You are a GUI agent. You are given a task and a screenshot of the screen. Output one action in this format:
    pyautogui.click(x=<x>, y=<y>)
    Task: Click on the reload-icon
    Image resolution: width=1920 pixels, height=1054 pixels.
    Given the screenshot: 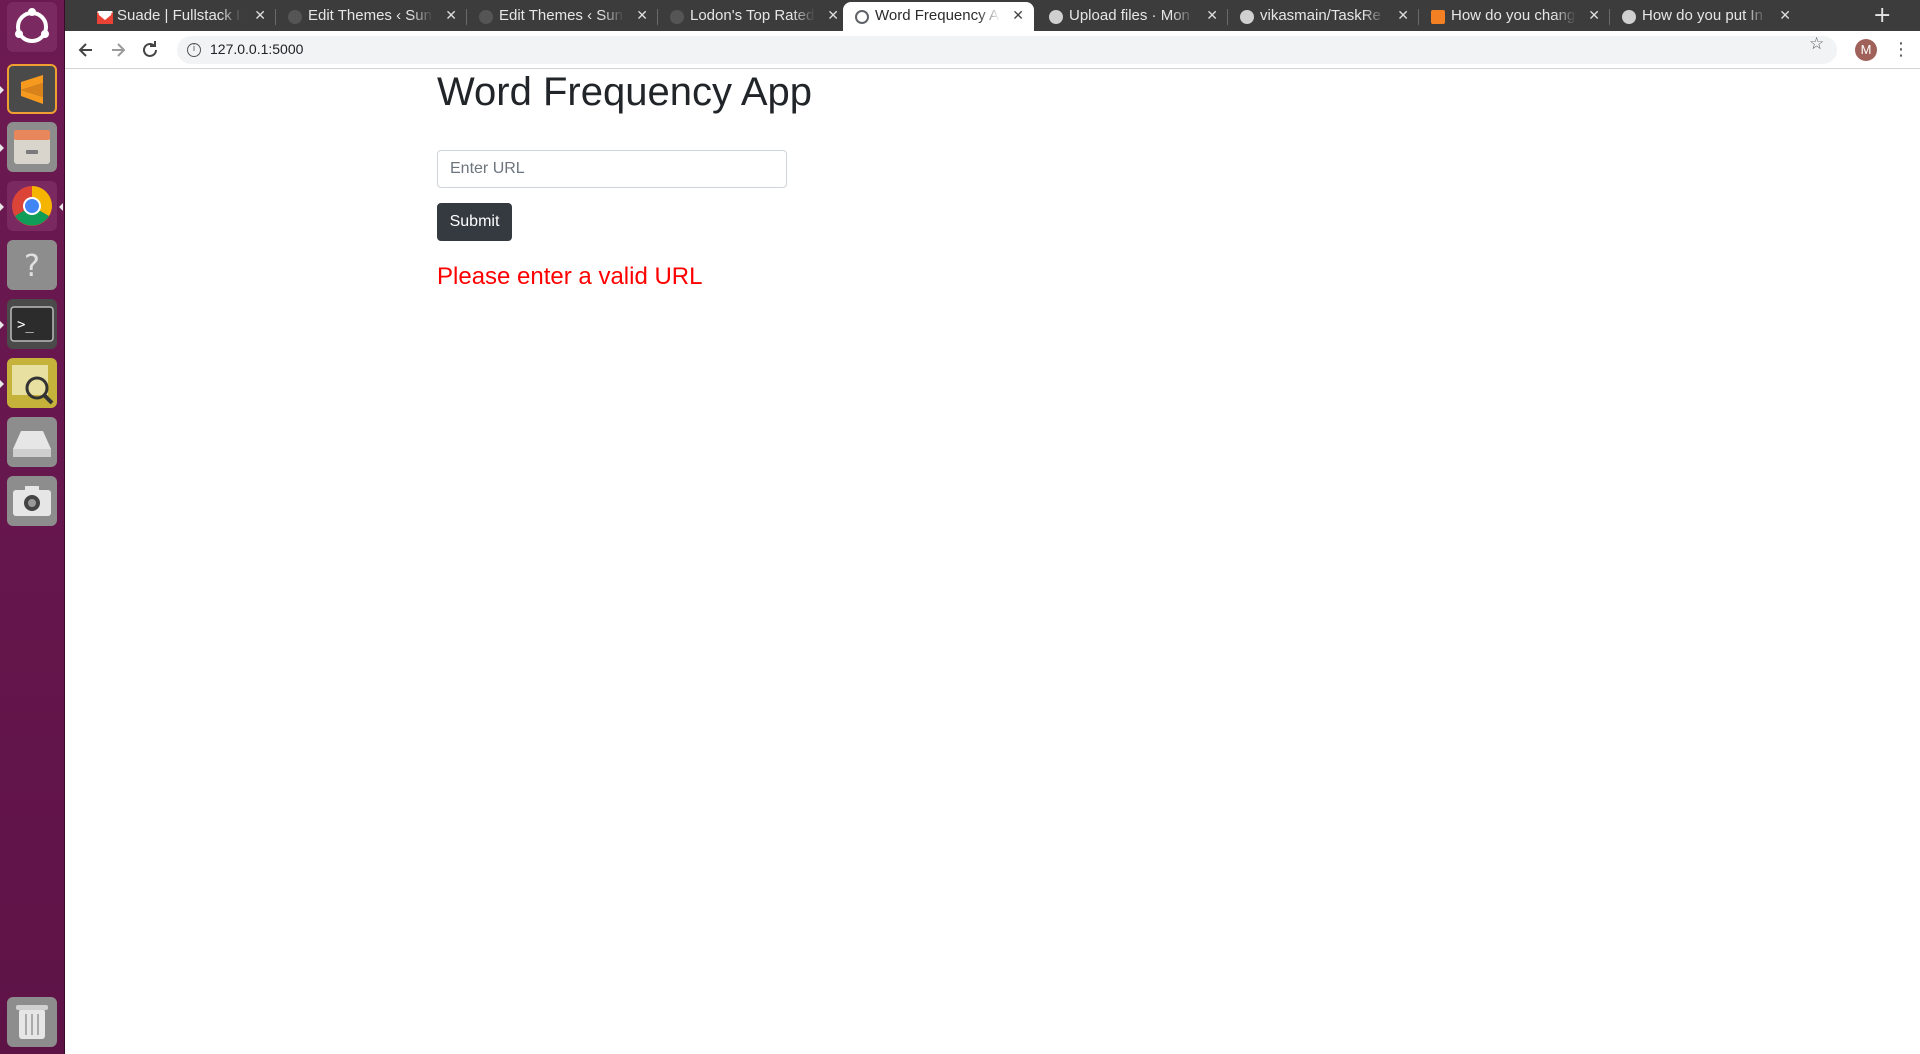 What is the action you would take?
    pyautogui.click(x=150, y=50)
    